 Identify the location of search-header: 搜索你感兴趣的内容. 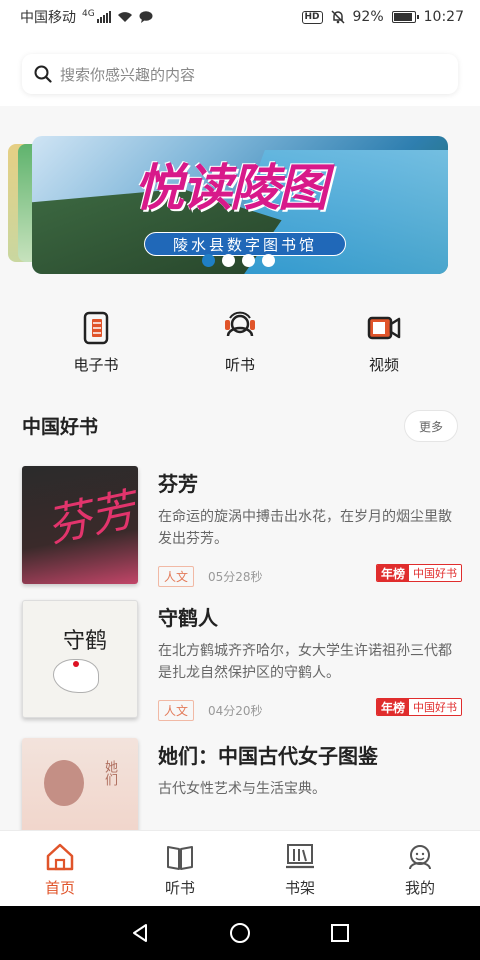
(240, 70).